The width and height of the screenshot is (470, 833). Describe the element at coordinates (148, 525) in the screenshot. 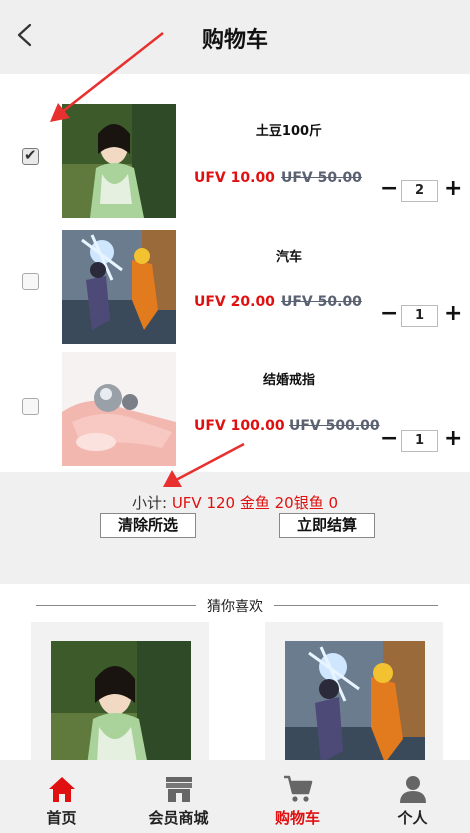

I see `clear-selected-button: 清除所选` at that location.